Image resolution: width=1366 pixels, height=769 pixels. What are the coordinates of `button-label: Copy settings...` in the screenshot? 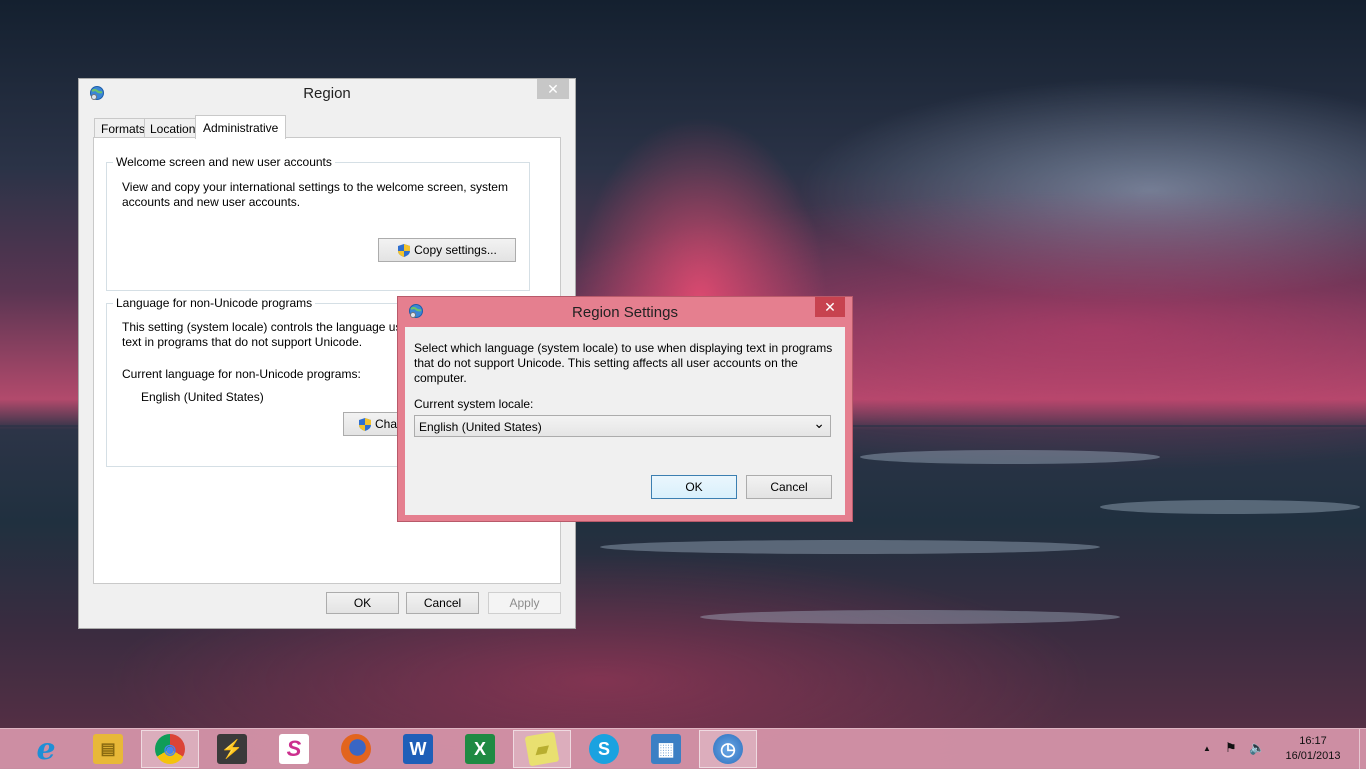 It's located at (455, 250).